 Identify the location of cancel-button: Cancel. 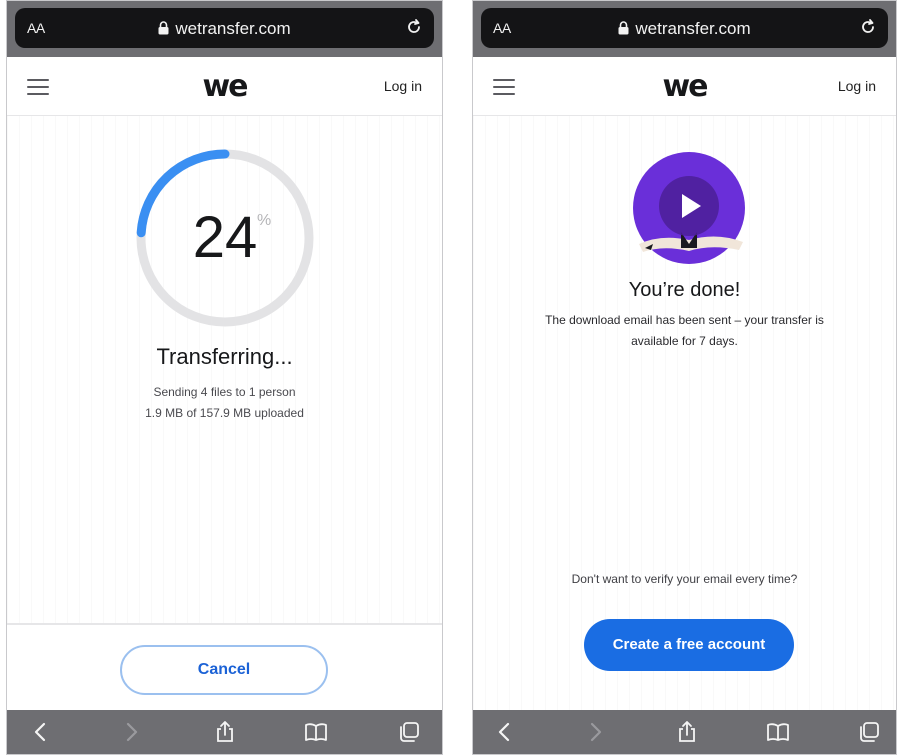
(224, 670).